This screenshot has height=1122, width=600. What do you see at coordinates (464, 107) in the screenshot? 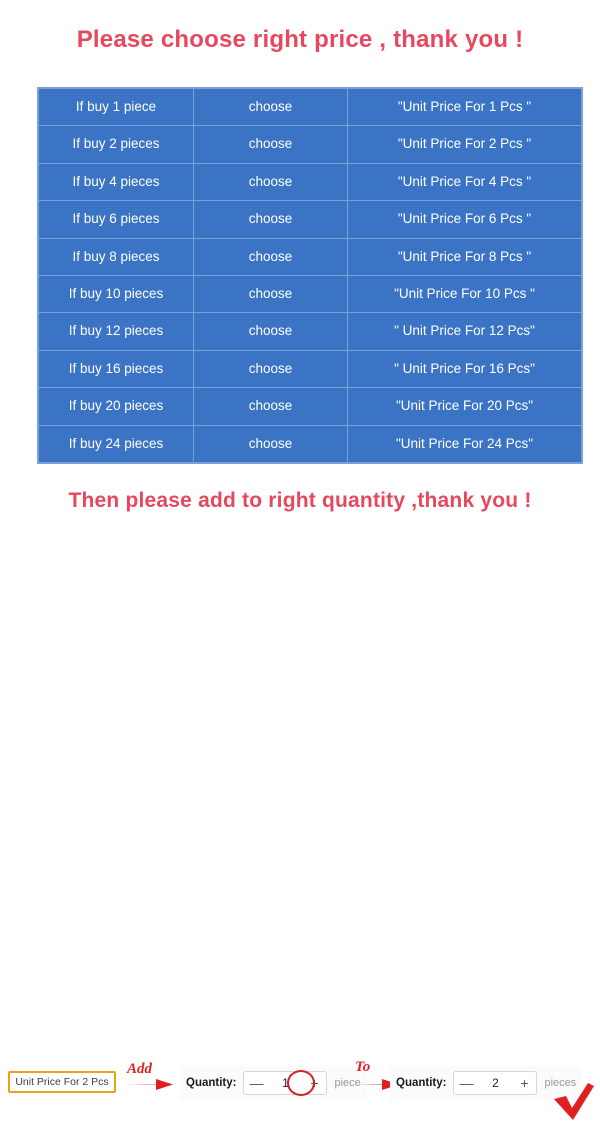
I see `price-row-unit-price: "Unit Price For 1 Pcs "` at bounding box center [464, 107].